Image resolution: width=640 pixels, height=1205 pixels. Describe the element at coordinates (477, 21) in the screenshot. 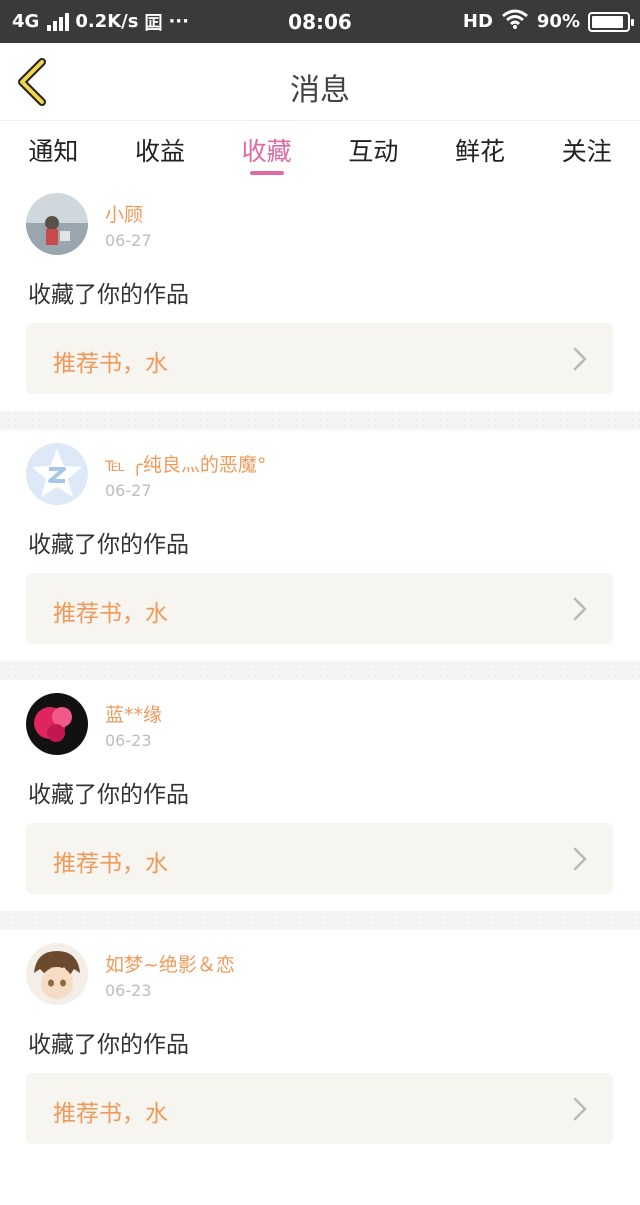

I see `hd-indicator: HD` at that location.